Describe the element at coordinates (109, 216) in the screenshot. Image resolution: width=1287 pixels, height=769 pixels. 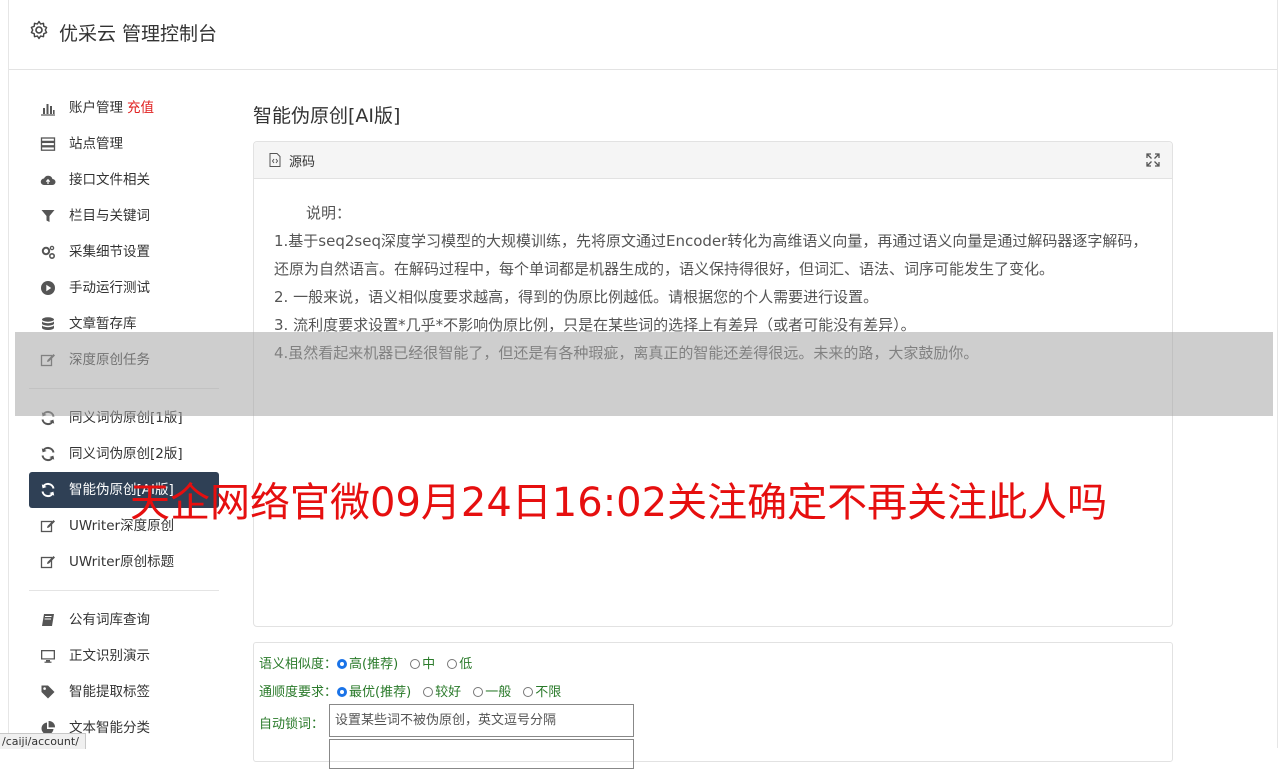
I see `sidebar-item-label: 栏目与关键词` at that location.